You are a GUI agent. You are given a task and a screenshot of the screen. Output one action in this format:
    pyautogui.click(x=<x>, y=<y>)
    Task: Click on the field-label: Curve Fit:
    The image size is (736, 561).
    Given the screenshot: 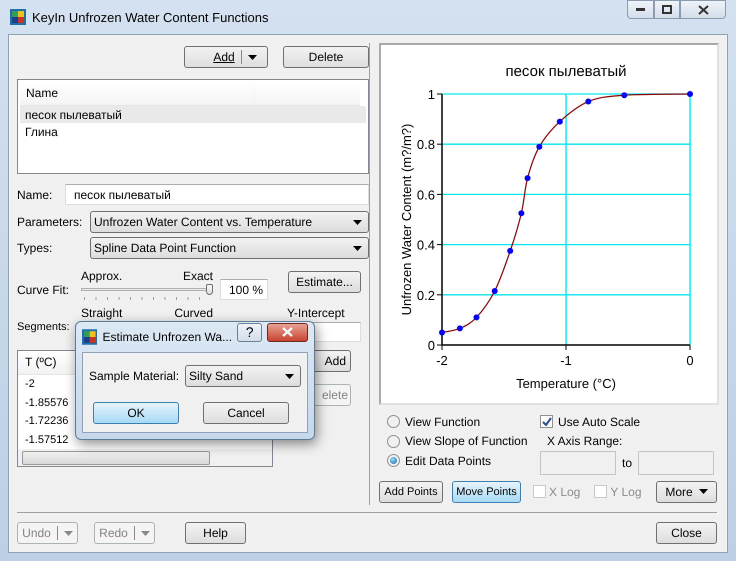 What is the action you would take?
    pyautogui.click(x=43, y=290)
    